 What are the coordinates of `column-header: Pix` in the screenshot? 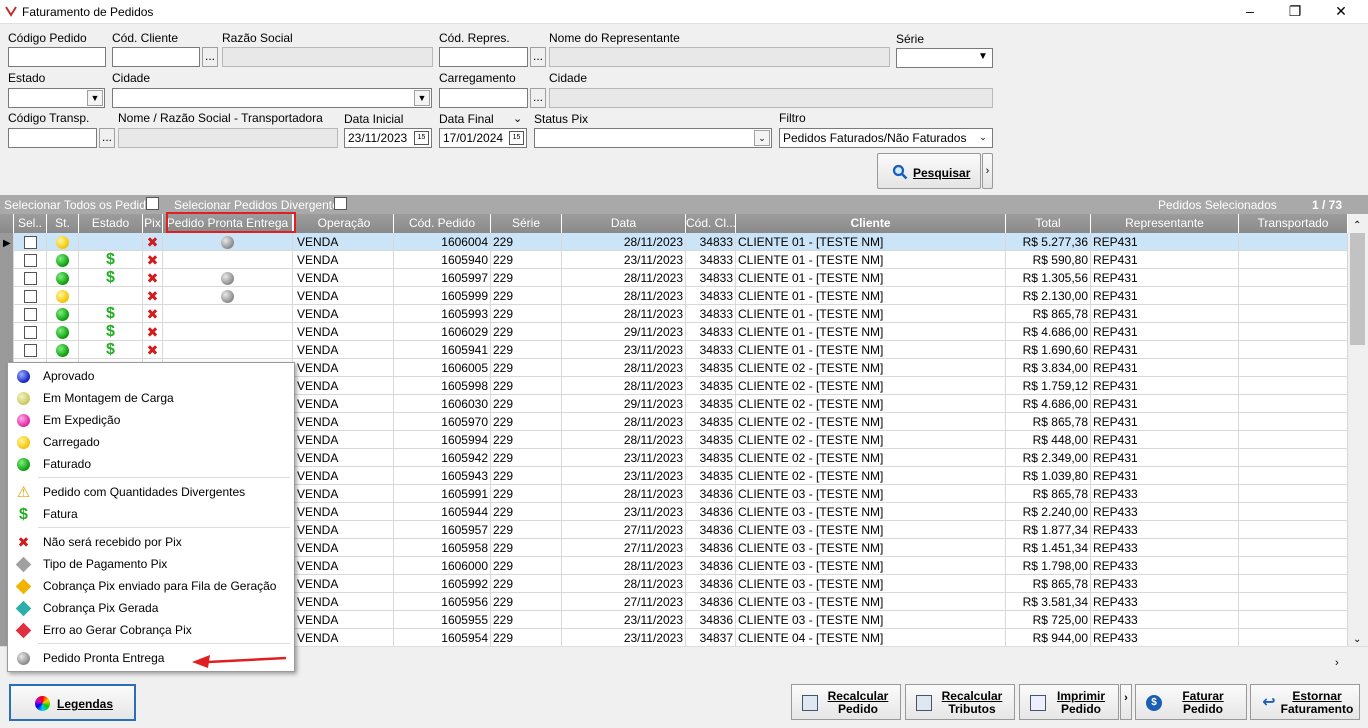 It's located at (153, 223).